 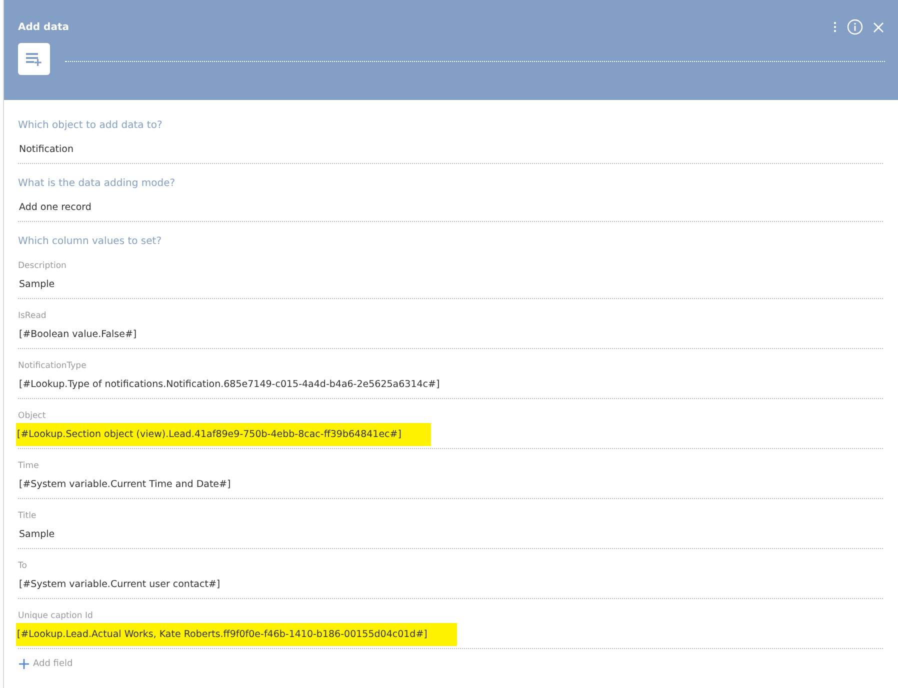 What do you see at coordinates (450, 389) in the screenshot?
I see `value-field: [#Lookup.Type of notifications.Notification.685e7149-c015-4a4d-b4a6-2e5625a6314c#]` at bounding box center [450, 389].